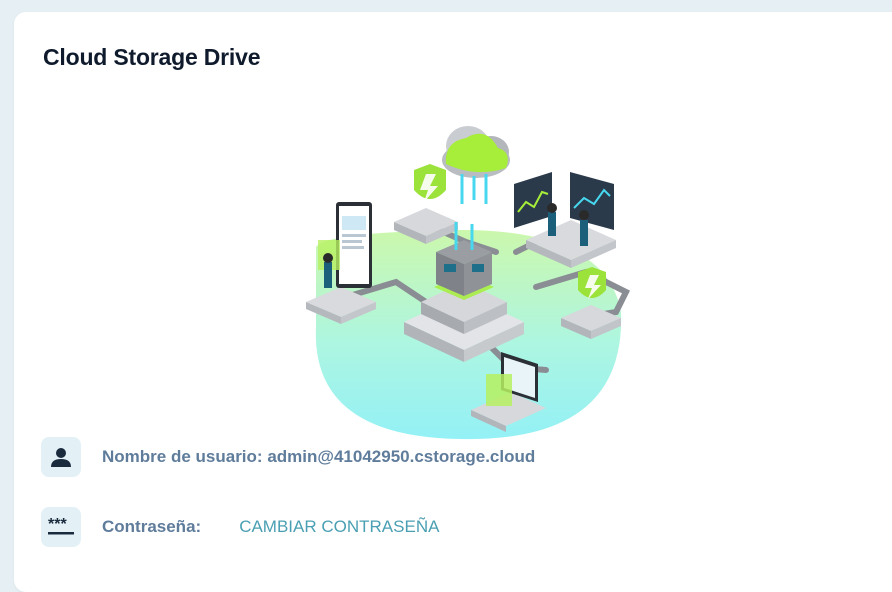 The height and width of the screenshot is (592, 892). What do you see at coordinates (152, 526) in the screenshot?
I see `password-label: Contraseña:` at bounding box center [152, 526].